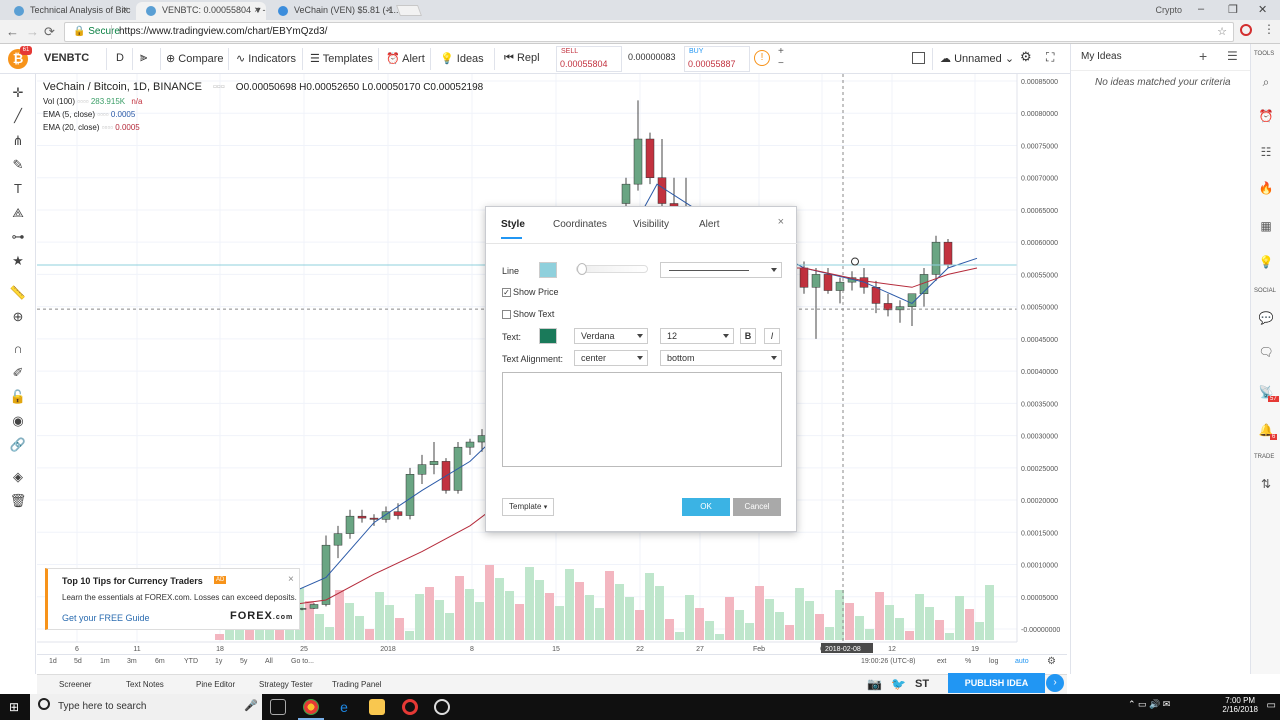  Describe the element at coordinates (405, 58) in the screenshot. I see `alert-button: ⏰ Alert` at that location.